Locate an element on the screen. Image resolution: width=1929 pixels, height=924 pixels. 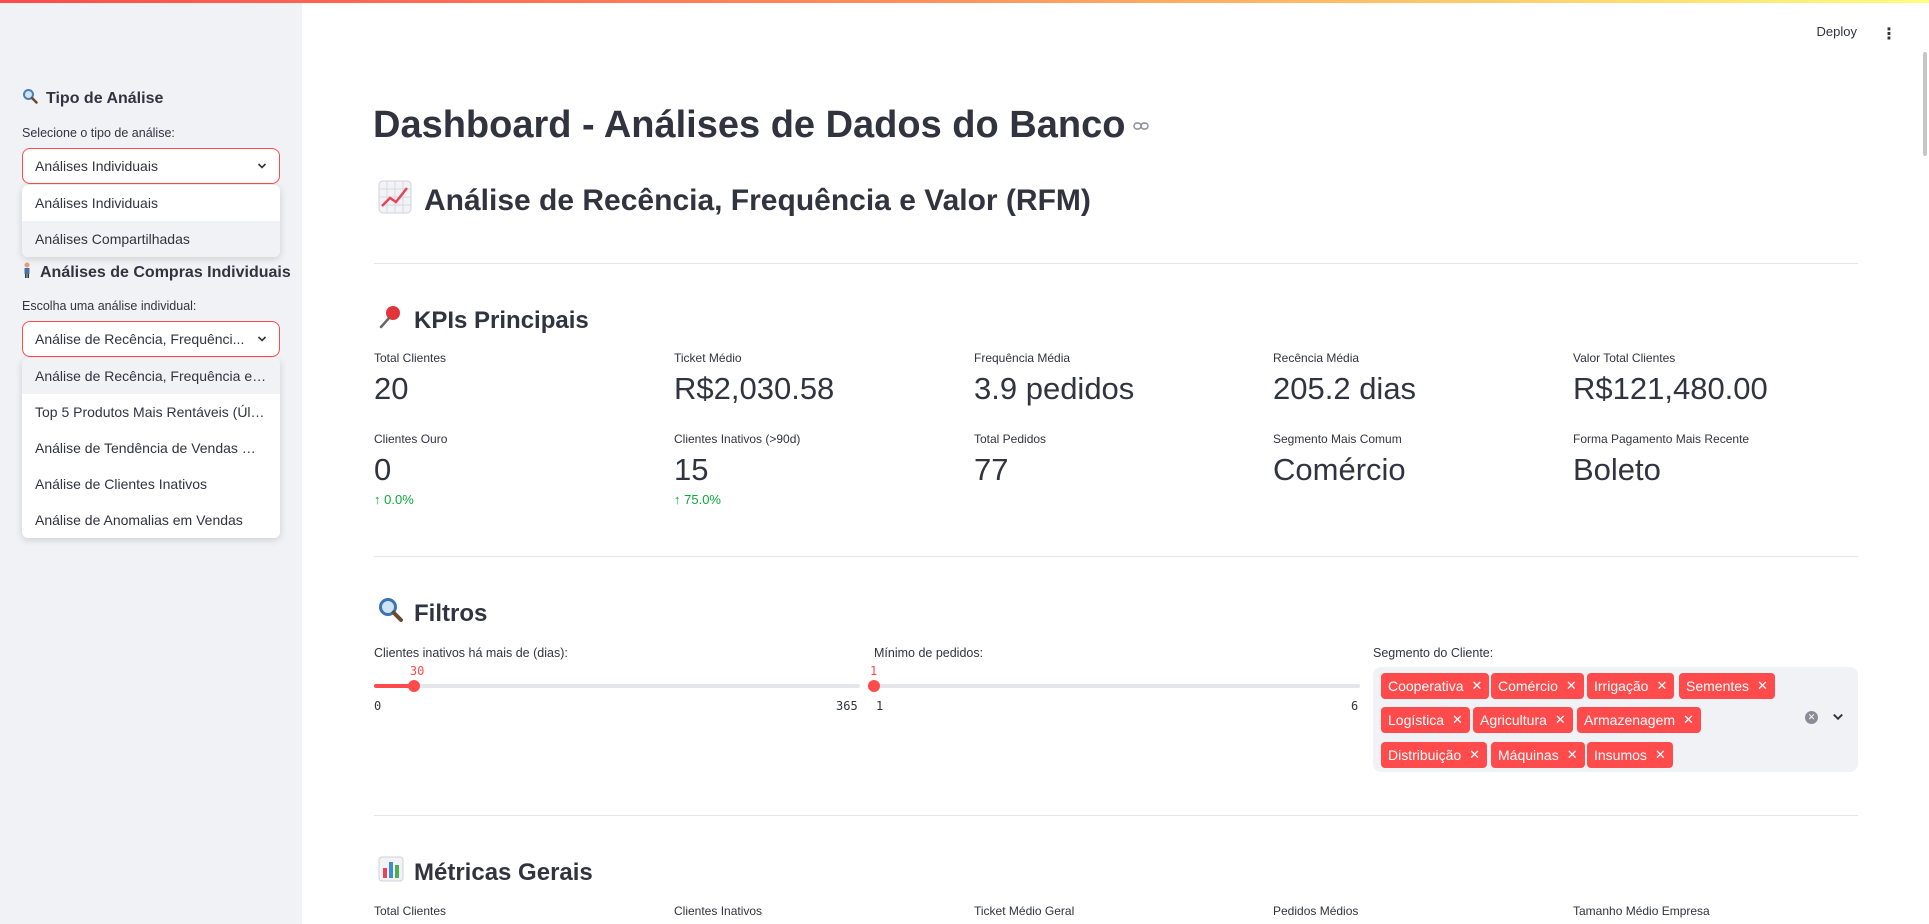
metric-label: Ticket Médio Geral is located at coordinates (1024, 911).